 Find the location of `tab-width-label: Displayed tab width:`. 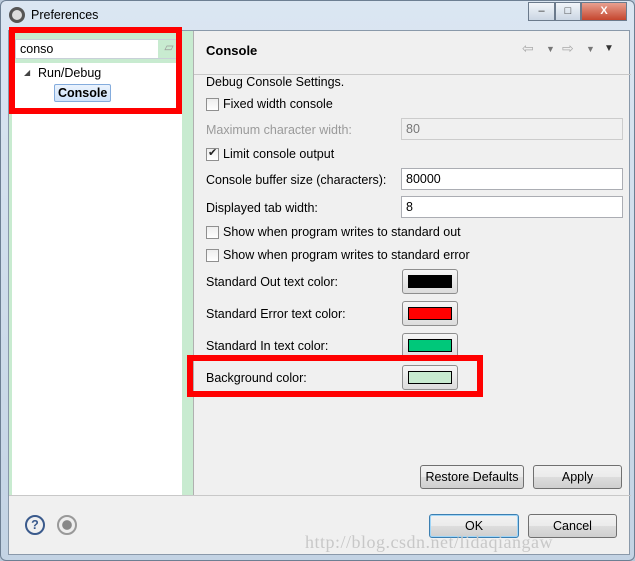

tab-width-label: Displayed tab width: is located at coordinates (262, 208).